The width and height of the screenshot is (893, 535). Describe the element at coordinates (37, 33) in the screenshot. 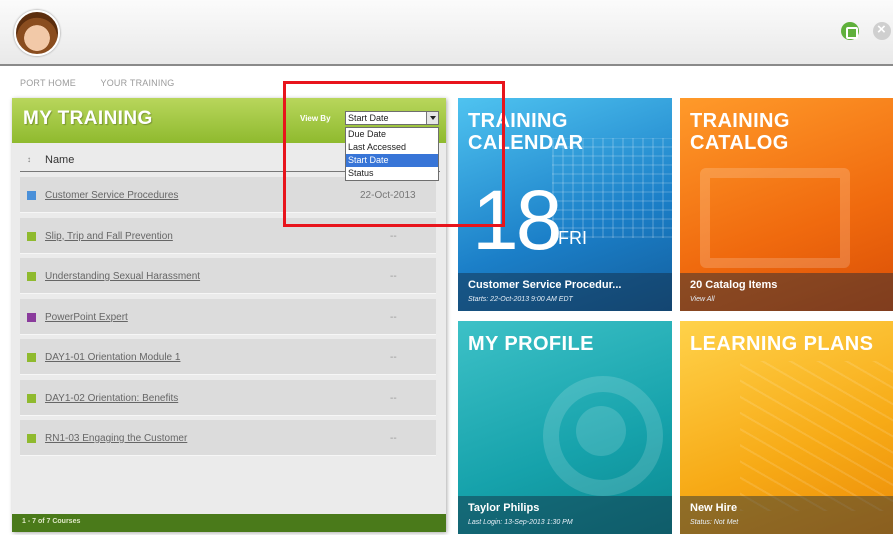

I see `user-avatar` at that location.